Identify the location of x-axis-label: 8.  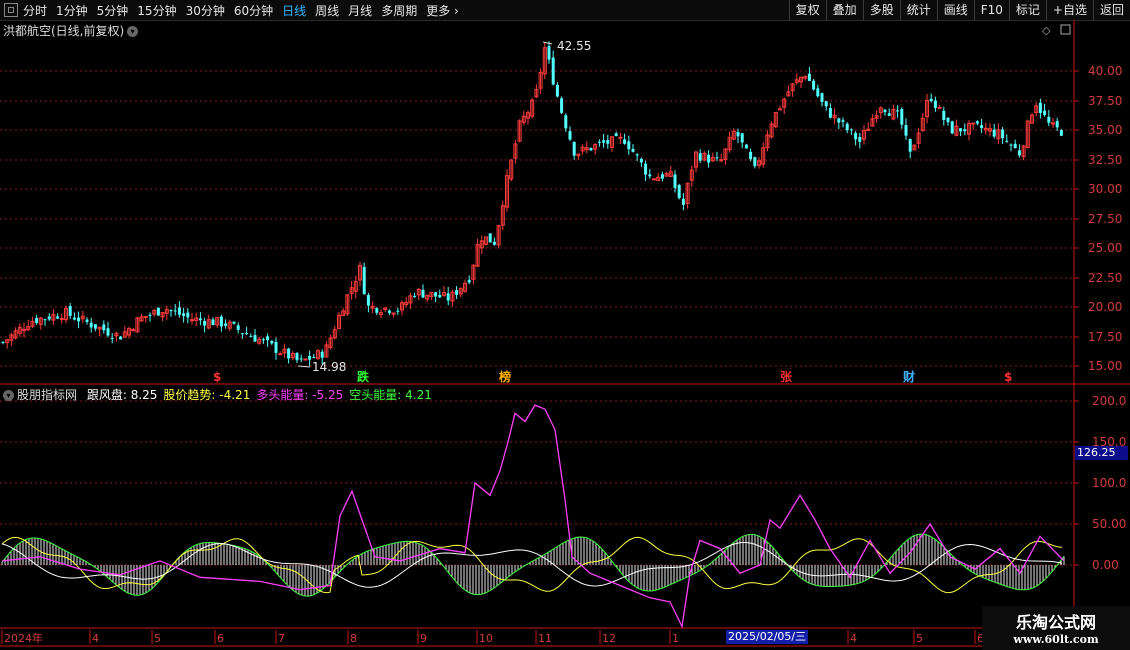
(353, 638).